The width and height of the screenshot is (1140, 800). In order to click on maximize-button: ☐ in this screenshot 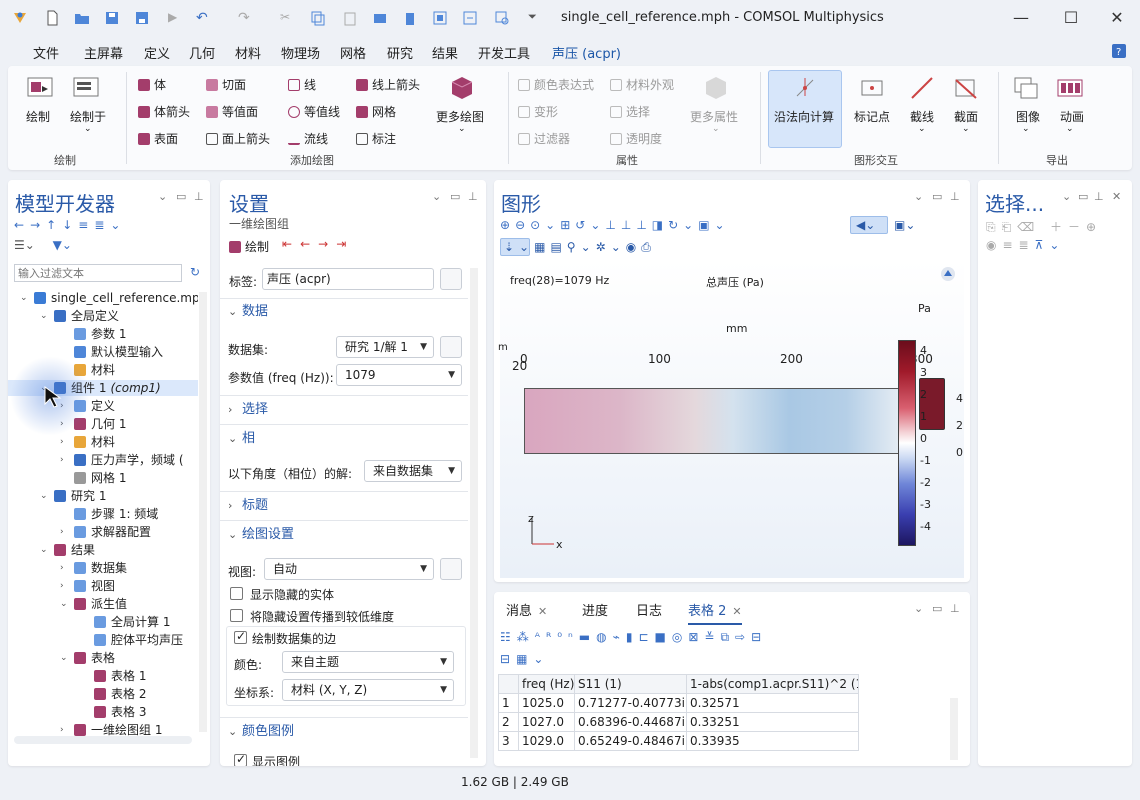, I will do `click(1071, 18)`.